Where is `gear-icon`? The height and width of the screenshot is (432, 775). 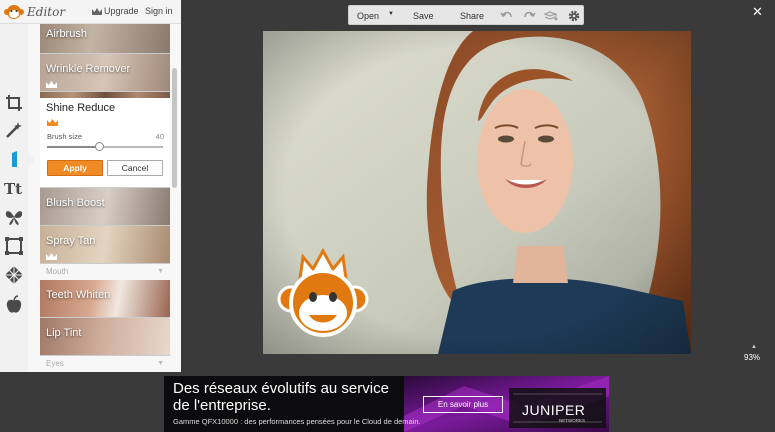 gear-icon is located at coordinates (574, 16).